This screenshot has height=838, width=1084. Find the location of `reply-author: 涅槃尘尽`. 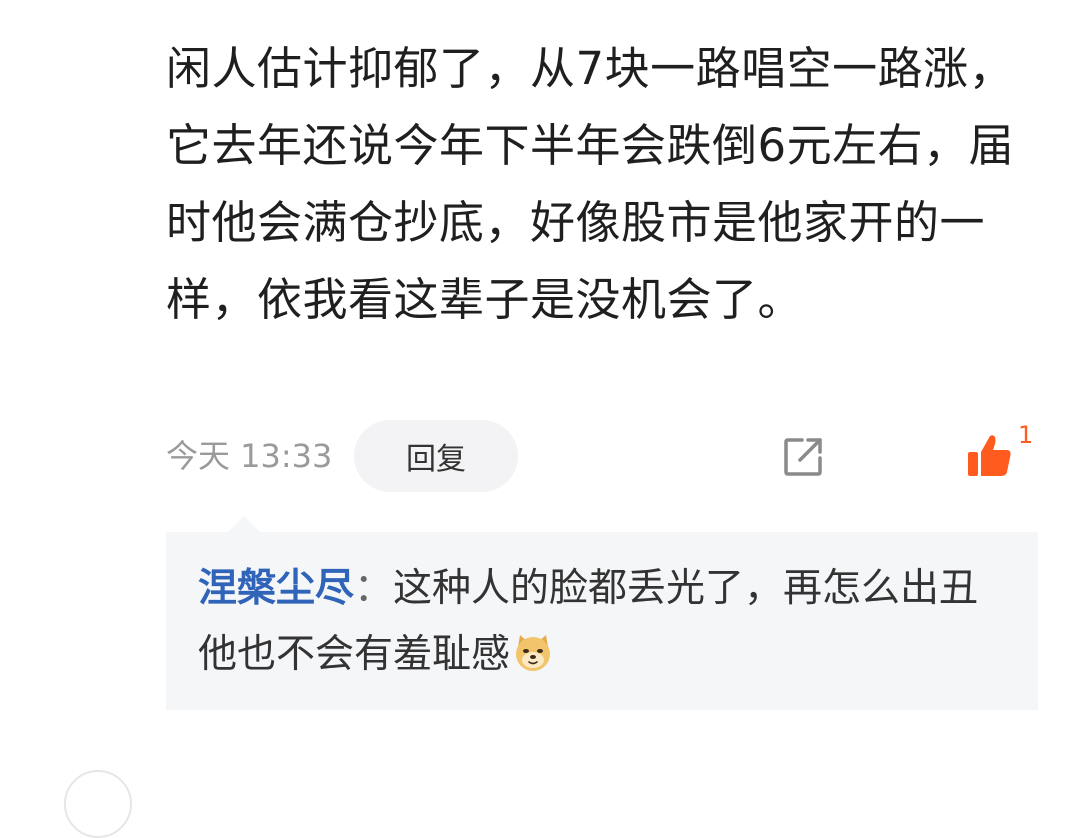

reply-author: 涅槃尘尽 is located at coordinates (276, 588).